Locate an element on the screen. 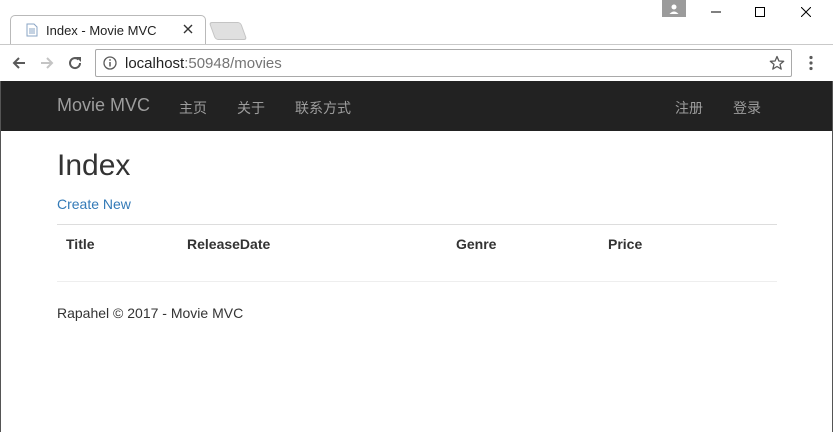 This screenshot has width=833, height=432. nav-link-register: 注册 is located at coordinates (689, 108).